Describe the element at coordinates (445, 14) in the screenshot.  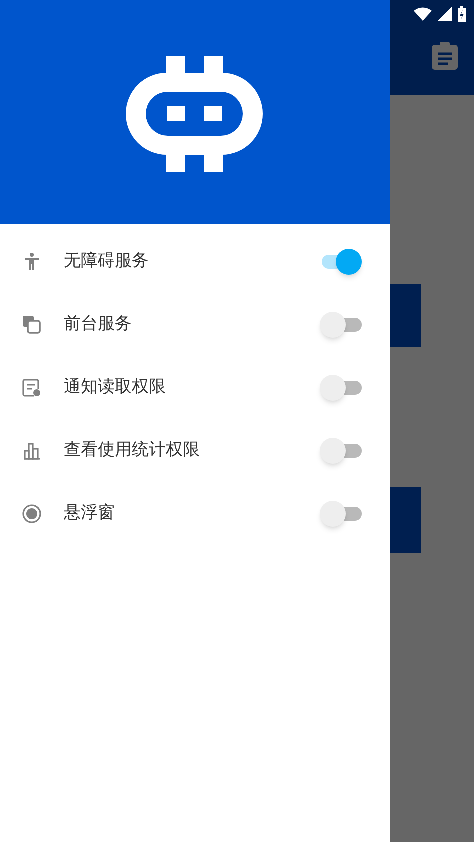
I see `signal-icon` at that location.